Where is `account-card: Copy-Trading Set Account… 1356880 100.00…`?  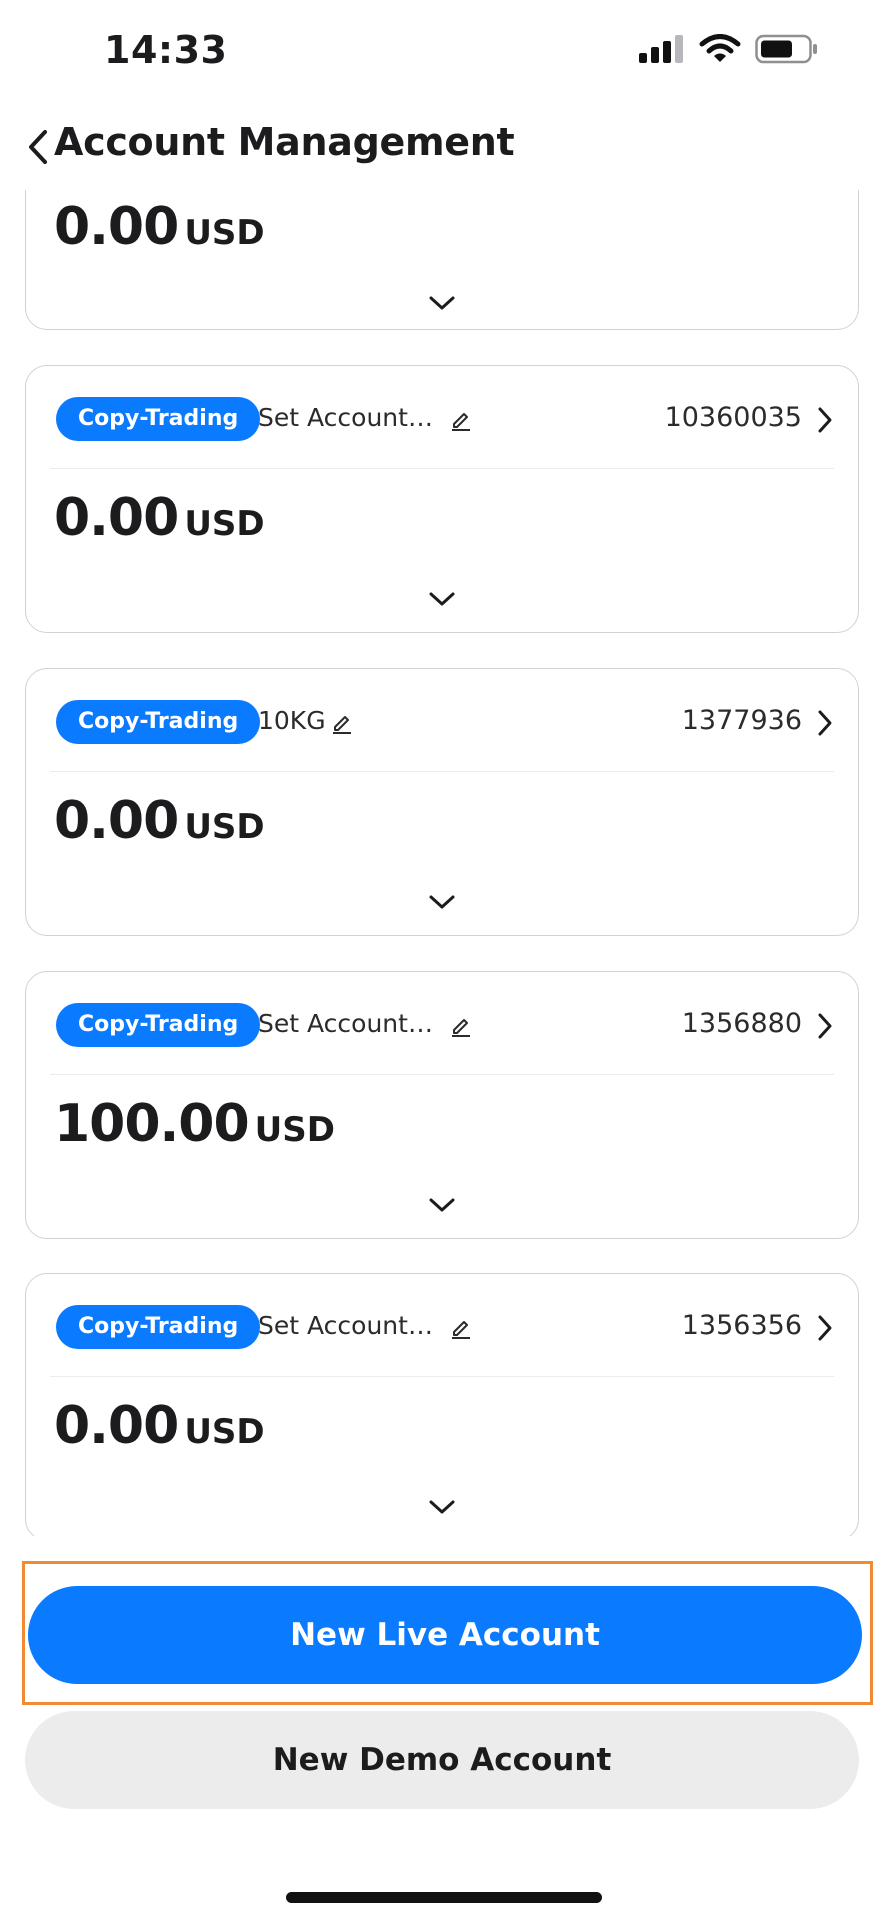
account-card: Copy-Trading Set Account… 1356880 100.00… is located at coordinates (442, 1105).